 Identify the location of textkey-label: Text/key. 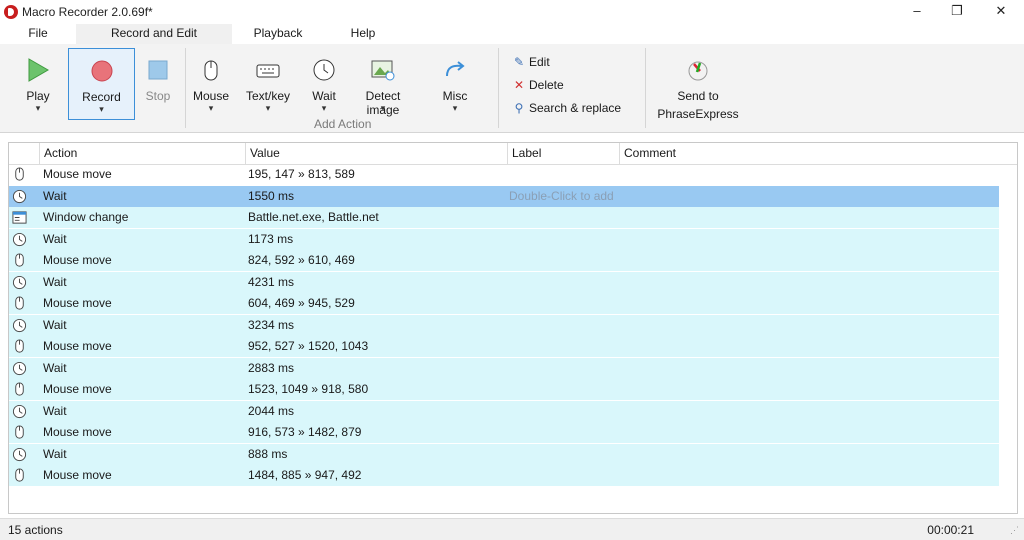
(267, 96).